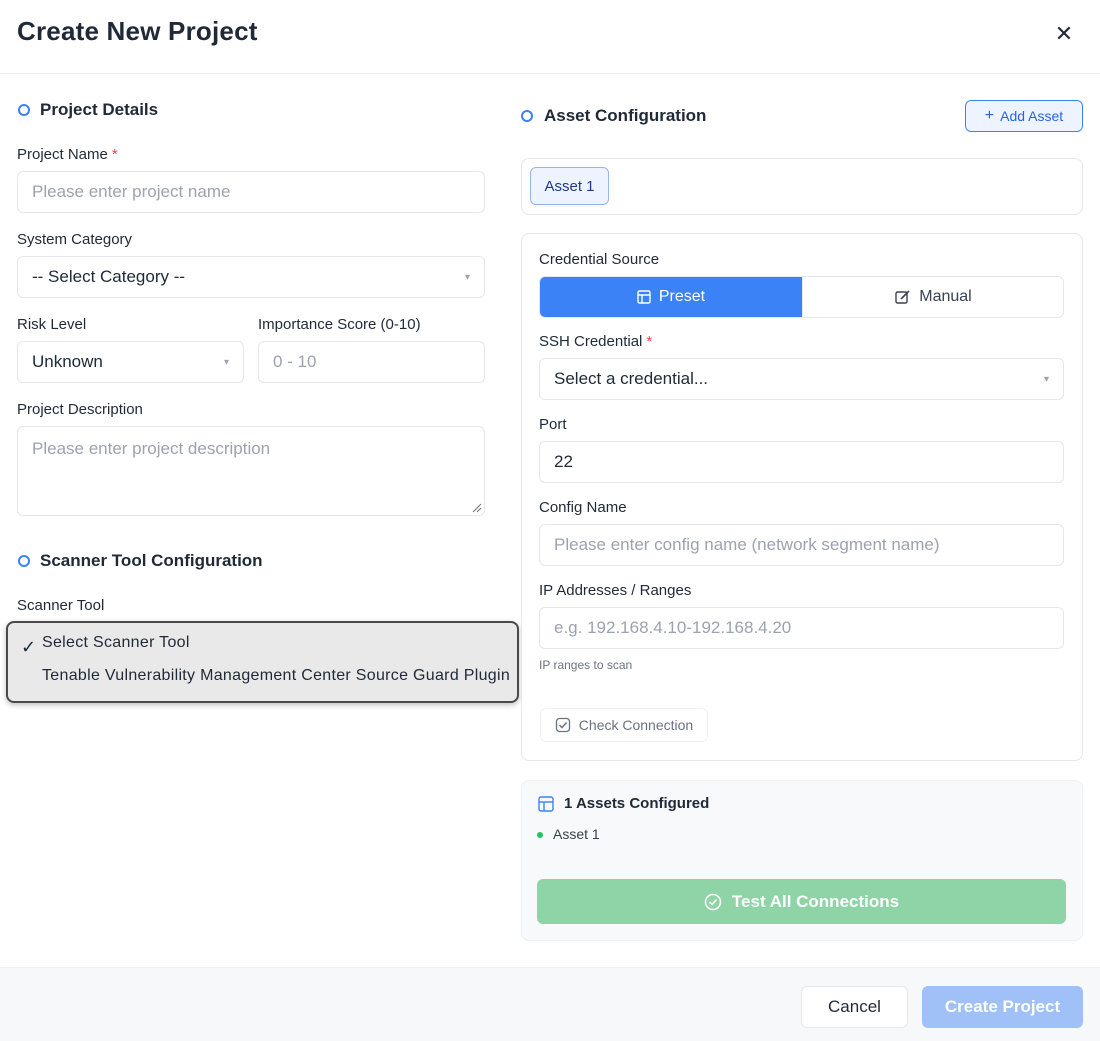 This screenshot has width=1100, height=1041. Describe the element at coordinates (540, 835) in the screenshot. I see `status-dot-icon` at that location.